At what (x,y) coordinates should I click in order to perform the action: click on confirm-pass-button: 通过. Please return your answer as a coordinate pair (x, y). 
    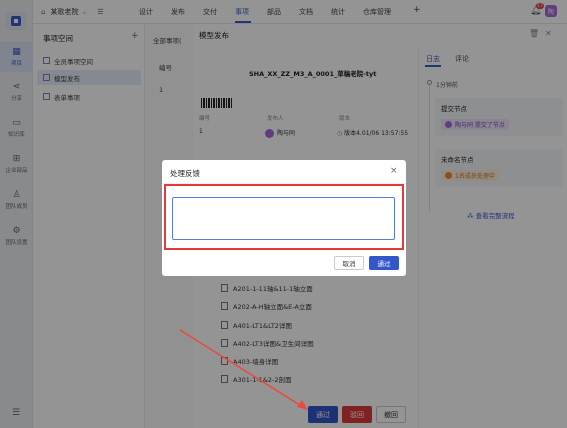
    Looking at the image, I should click on (384, 263).